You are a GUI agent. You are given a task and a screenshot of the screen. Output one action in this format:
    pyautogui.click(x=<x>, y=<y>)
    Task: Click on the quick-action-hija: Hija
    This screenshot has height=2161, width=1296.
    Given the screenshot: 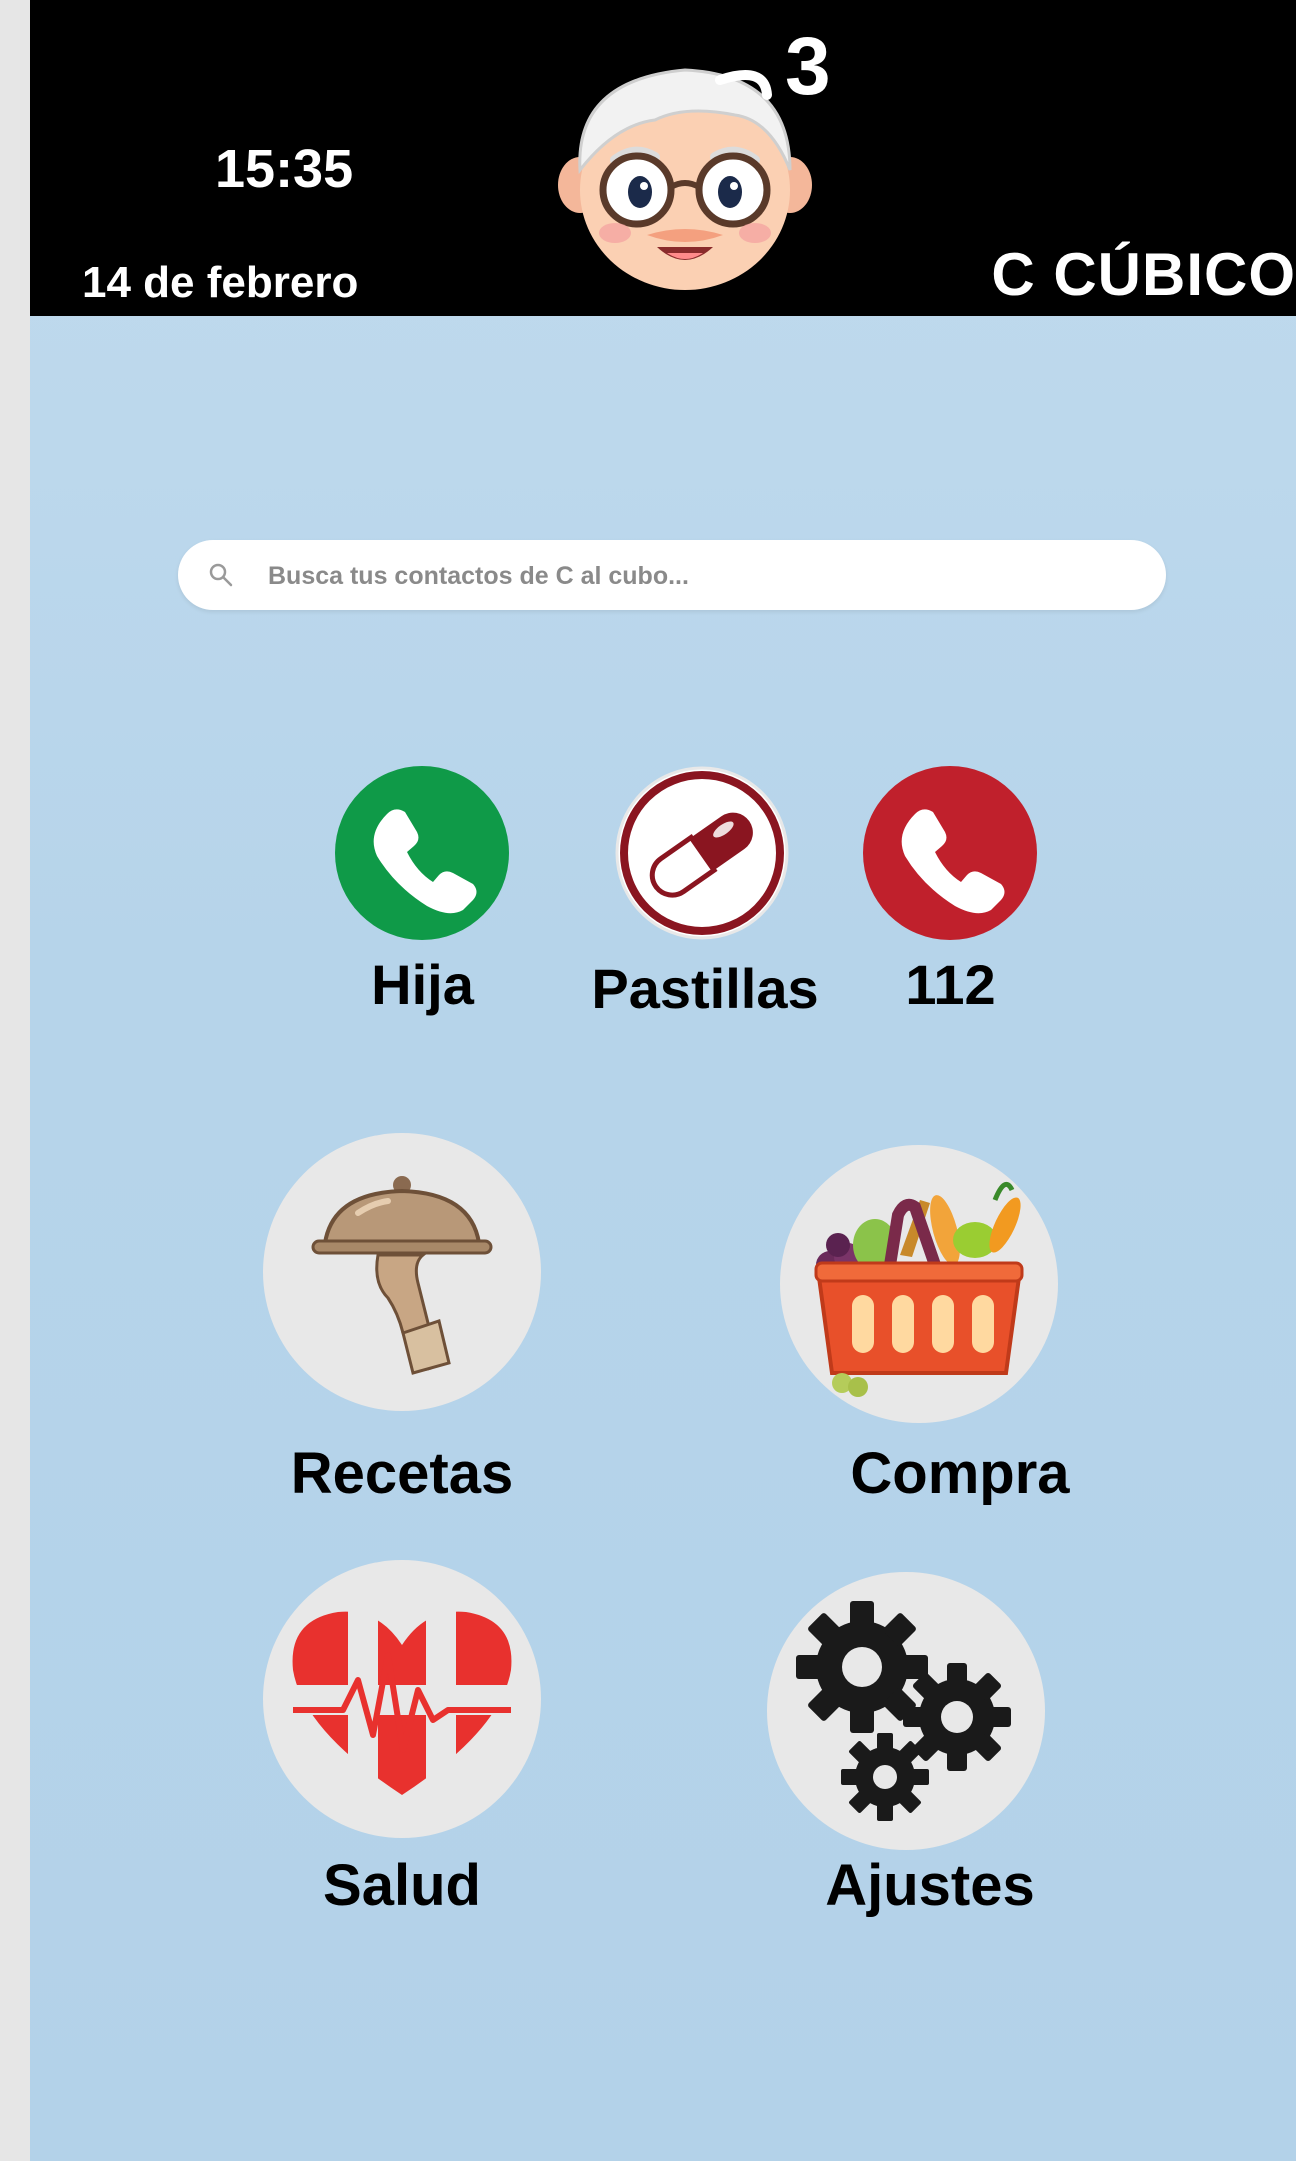 What is the action you would take?
    pyautogui.click(x=422, y=891)
    